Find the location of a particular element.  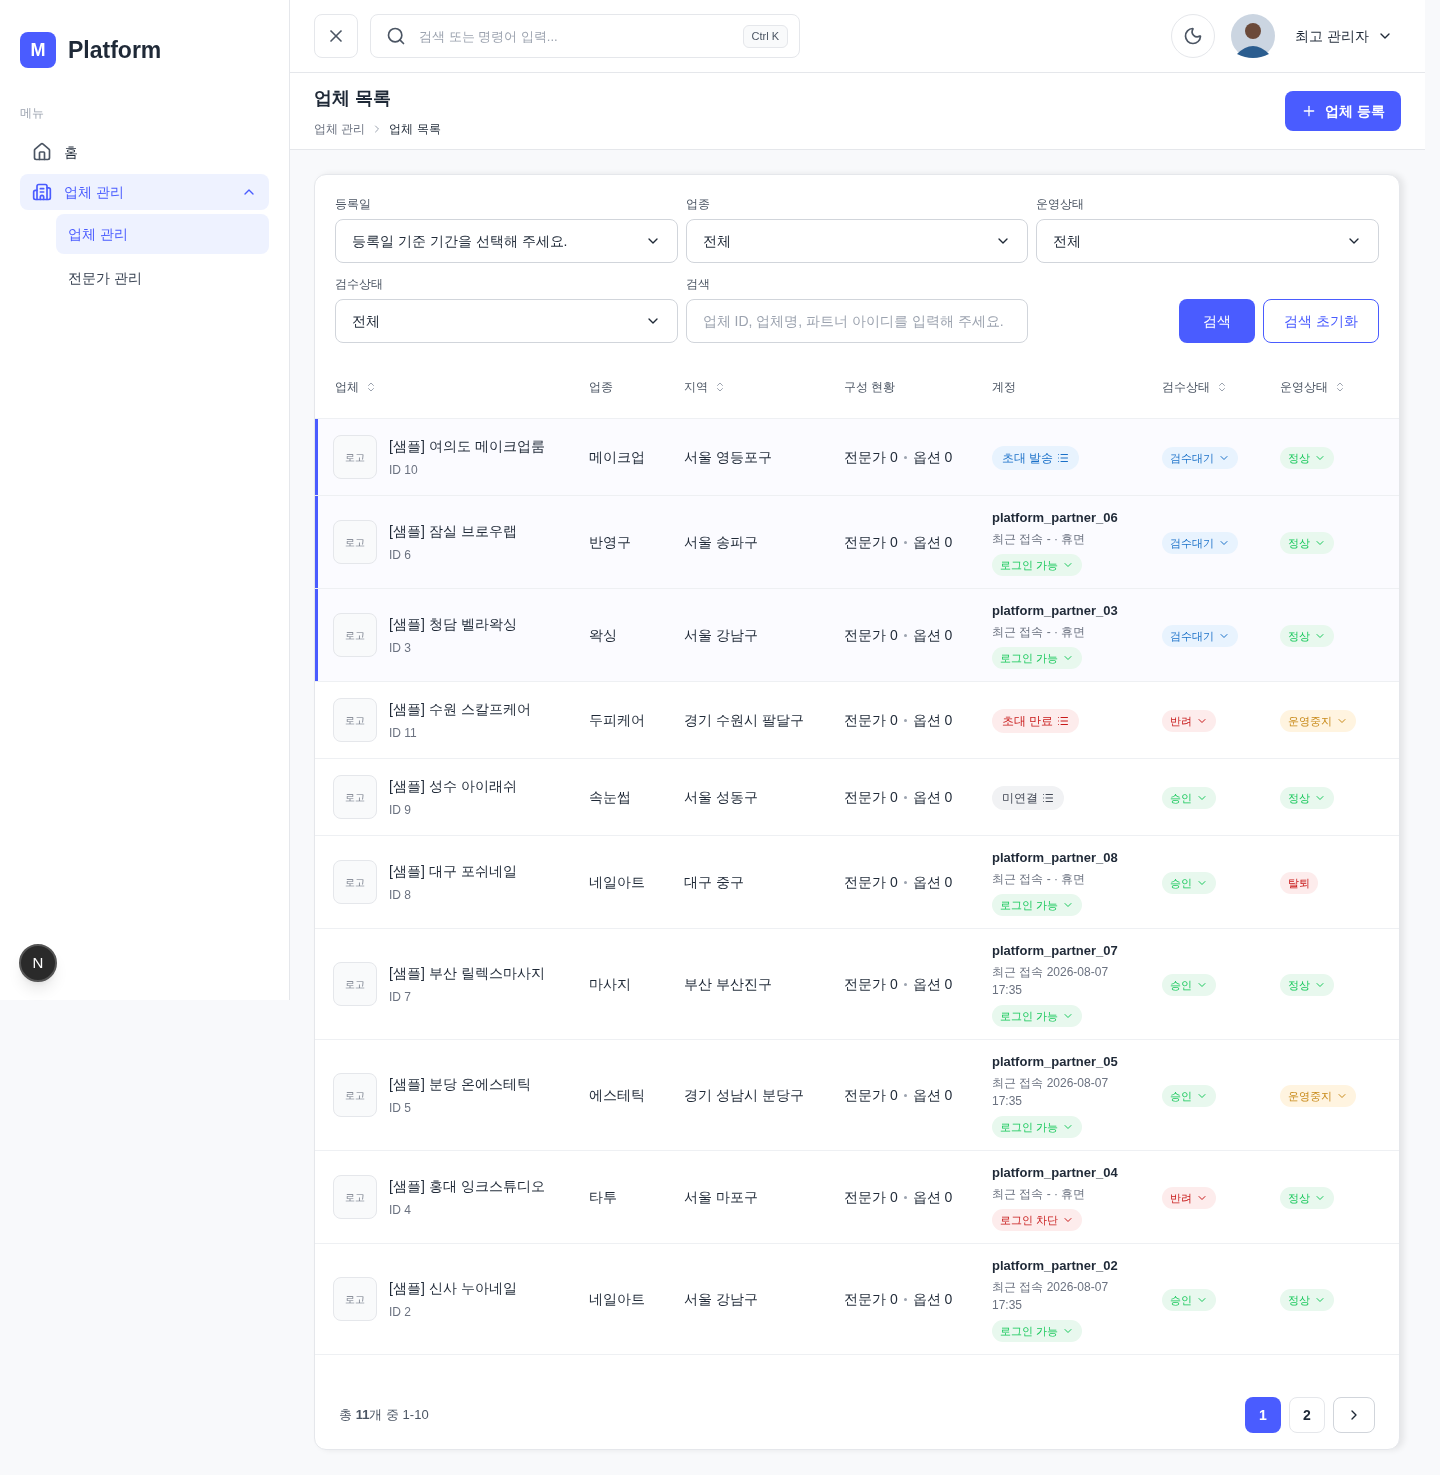

status-pill: 초대 만료 is located at coordinates (1036, 720).